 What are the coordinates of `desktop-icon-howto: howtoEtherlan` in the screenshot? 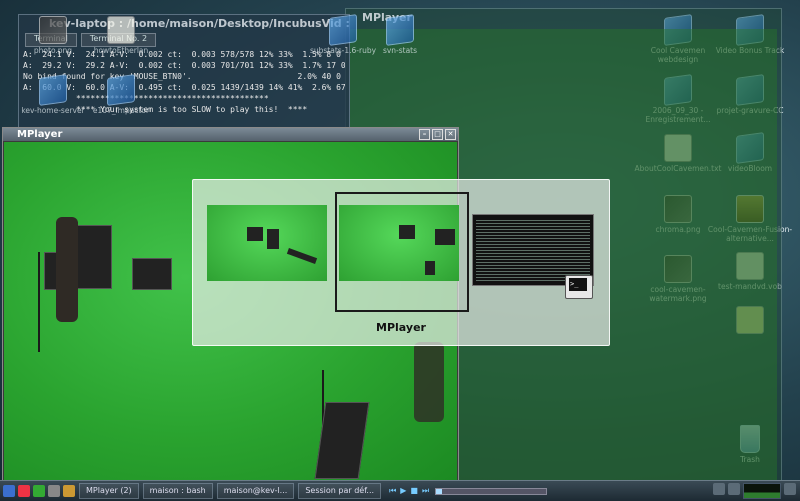 It's located at (121, 35).